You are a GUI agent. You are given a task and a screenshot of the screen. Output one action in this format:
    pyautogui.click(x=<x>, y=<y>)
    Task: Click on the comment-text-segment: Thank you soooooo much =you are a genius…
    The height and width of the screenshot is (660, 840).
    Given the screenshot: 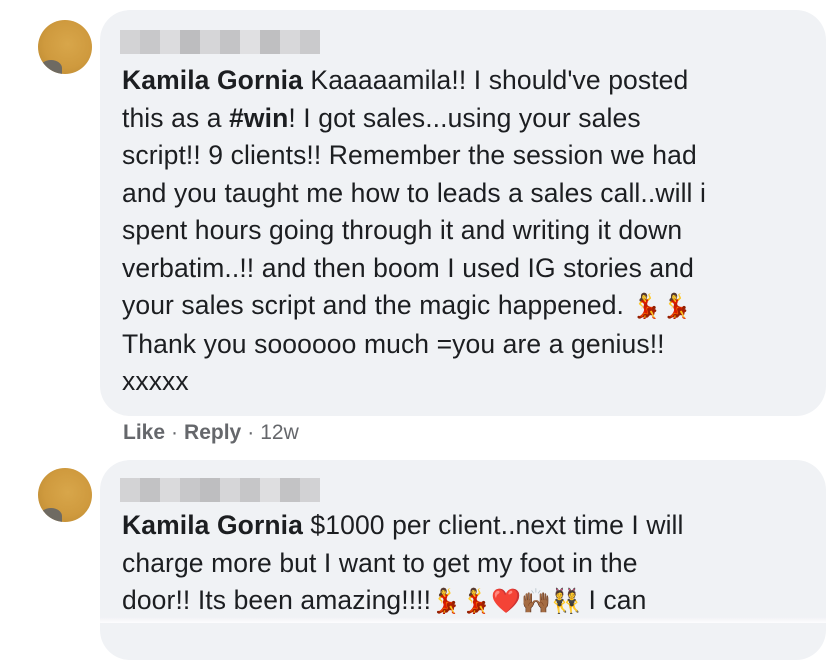 What is the action you would take?
    pyautogui.click(x=393, y=362)
    